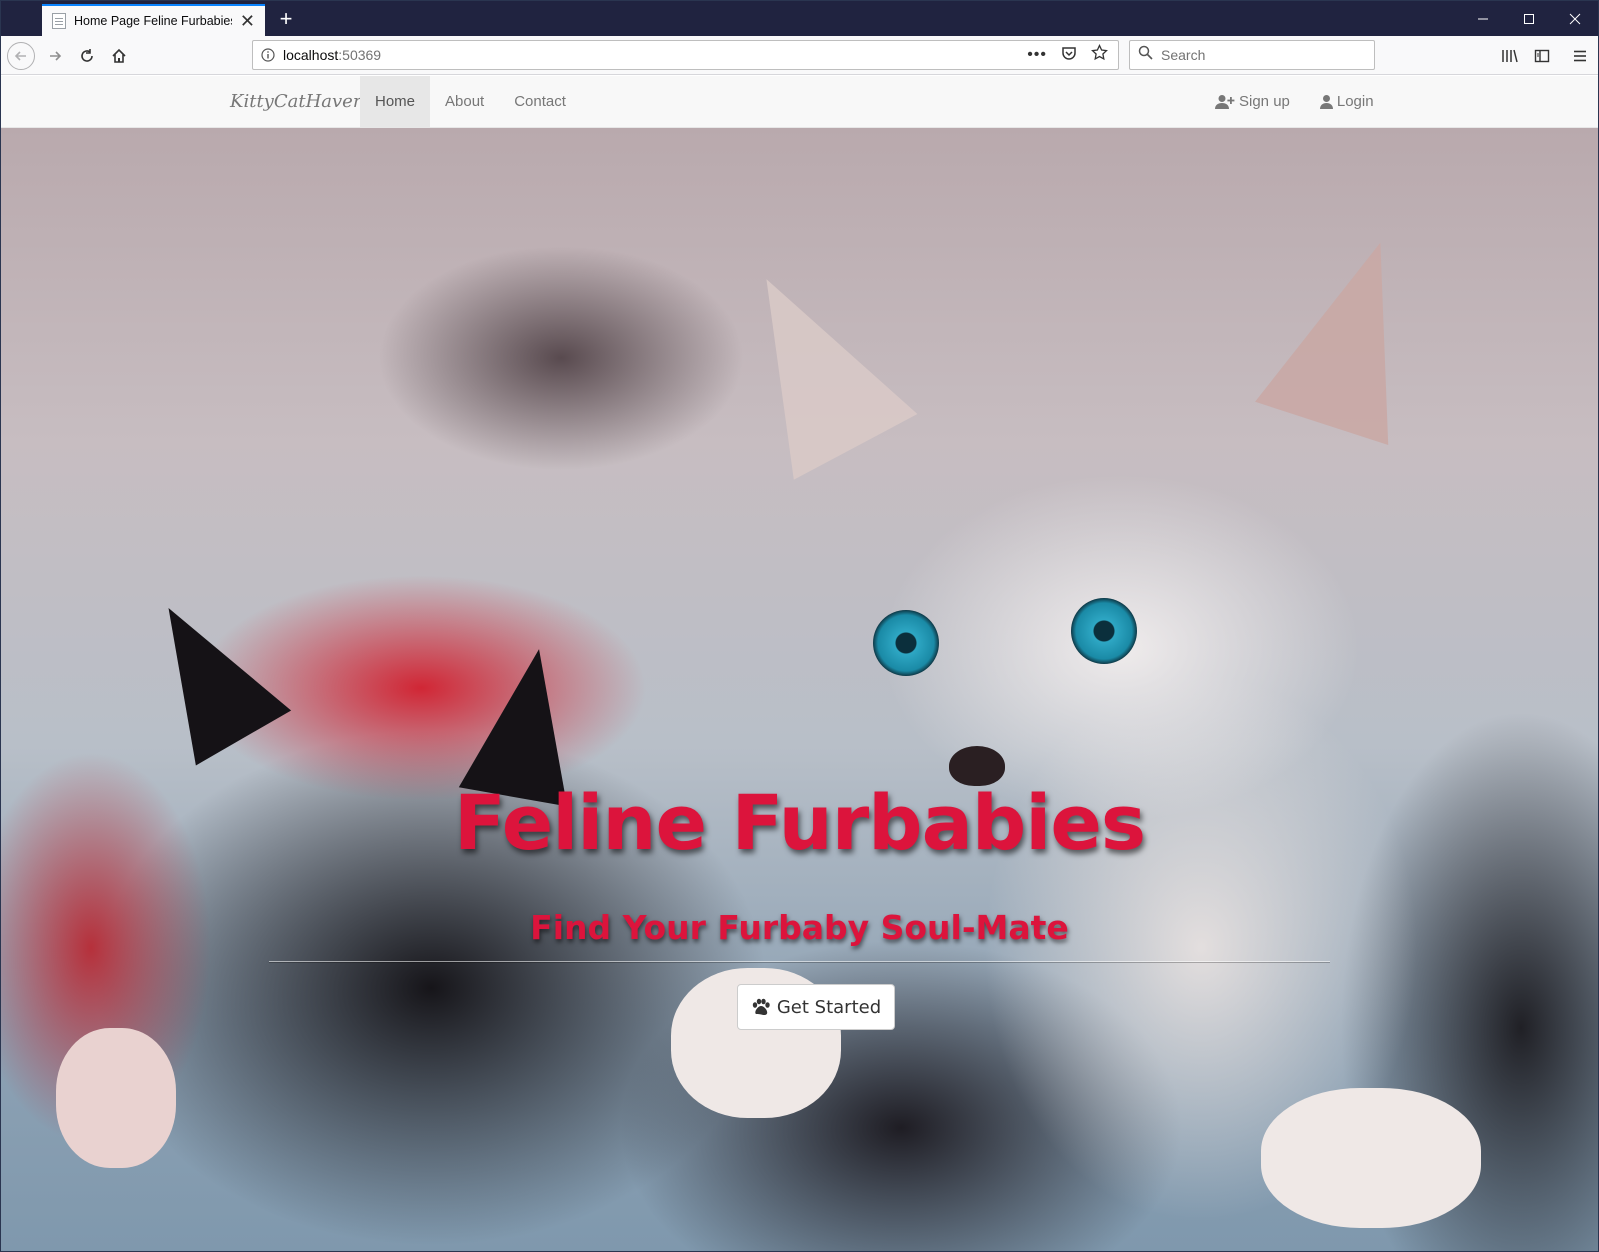  What do you see at coordinates (464, 101) in the screenshot?
I see `nav-about-link: About` at bounding box center [464, 101].